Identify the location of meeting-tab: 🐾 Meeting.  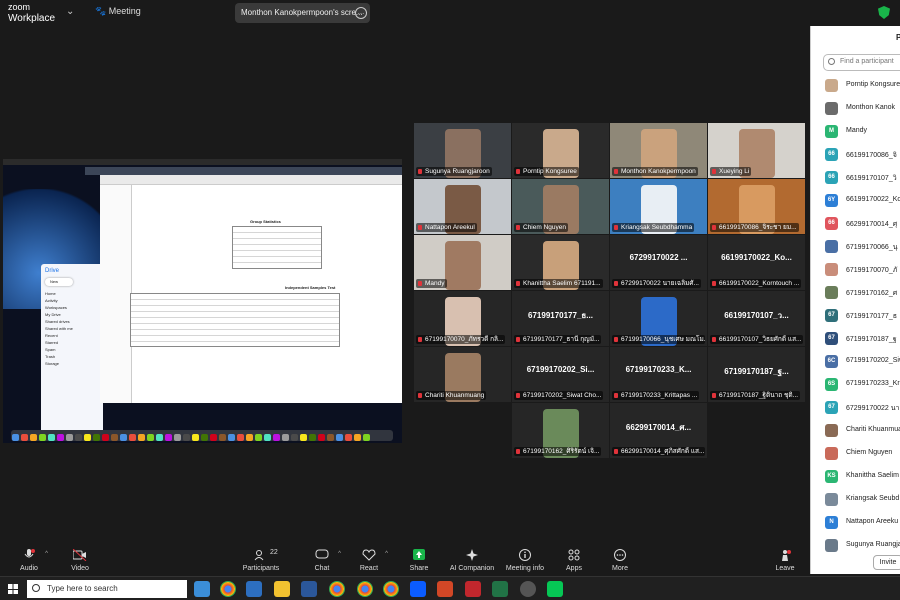
(118, 11).